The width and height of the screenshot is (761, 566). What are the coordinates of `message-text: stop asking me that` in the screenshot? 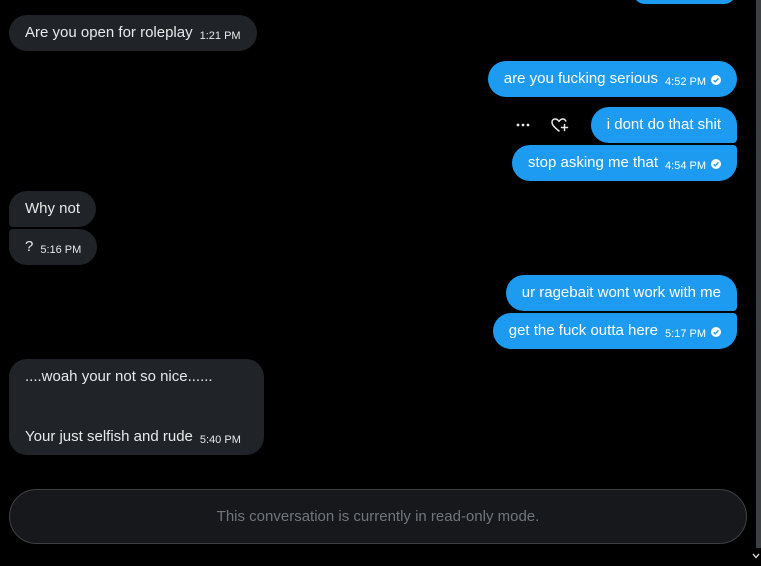 It's located at (593, 162).